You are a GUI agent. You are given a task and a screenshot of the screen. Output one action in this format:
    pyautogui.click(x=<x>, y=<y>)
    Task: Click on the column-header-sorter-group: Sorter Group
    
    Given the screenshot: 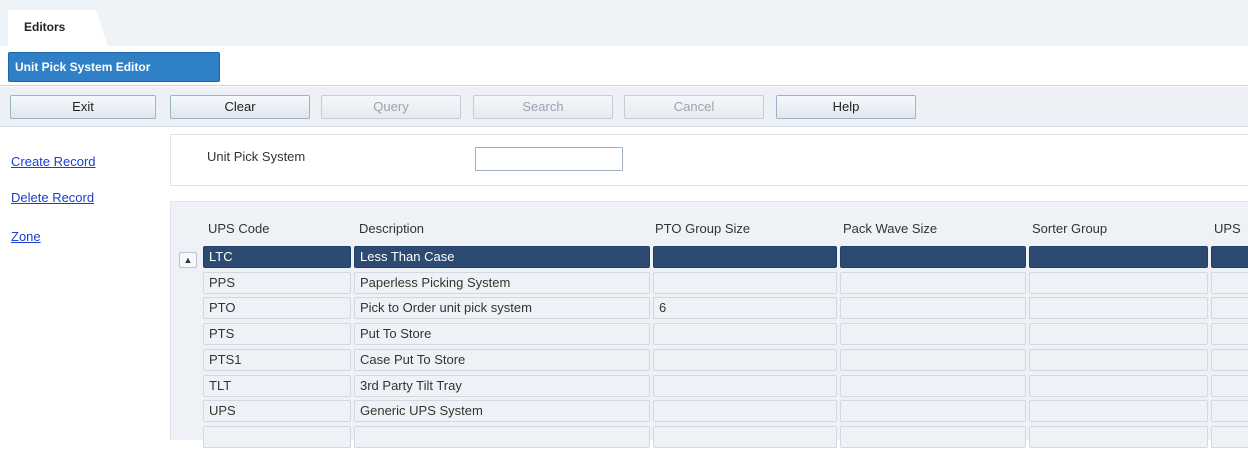 What is the action you would take?
    pyautogui.click(x=1069, y=228)
    